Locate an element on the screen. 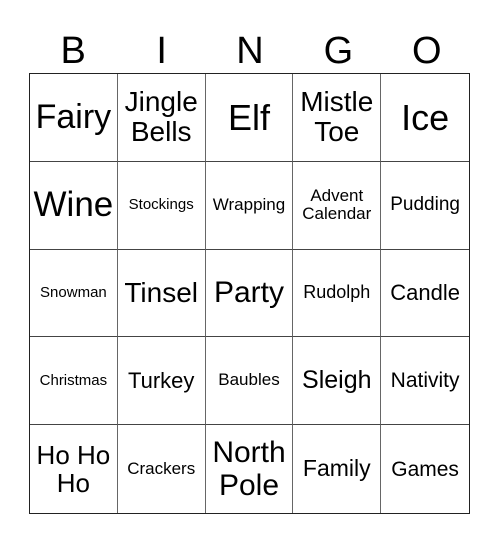  header-letter-g: G is located at coordinates (338, 51).